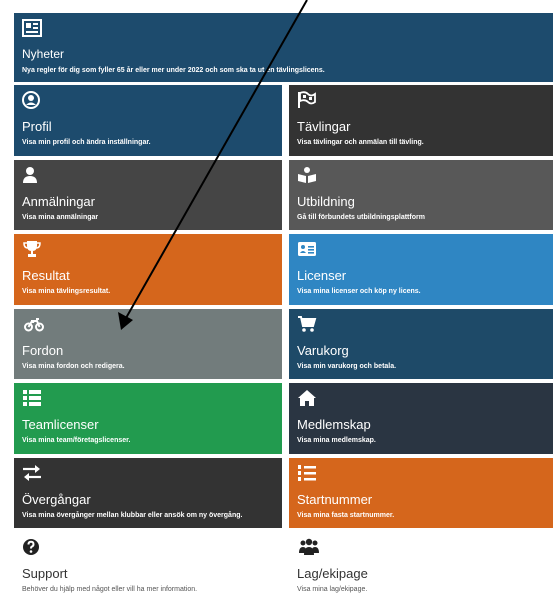 The image size is (554, 609). I want to click on overgangar-title: Övergångar, so click(56, 499).